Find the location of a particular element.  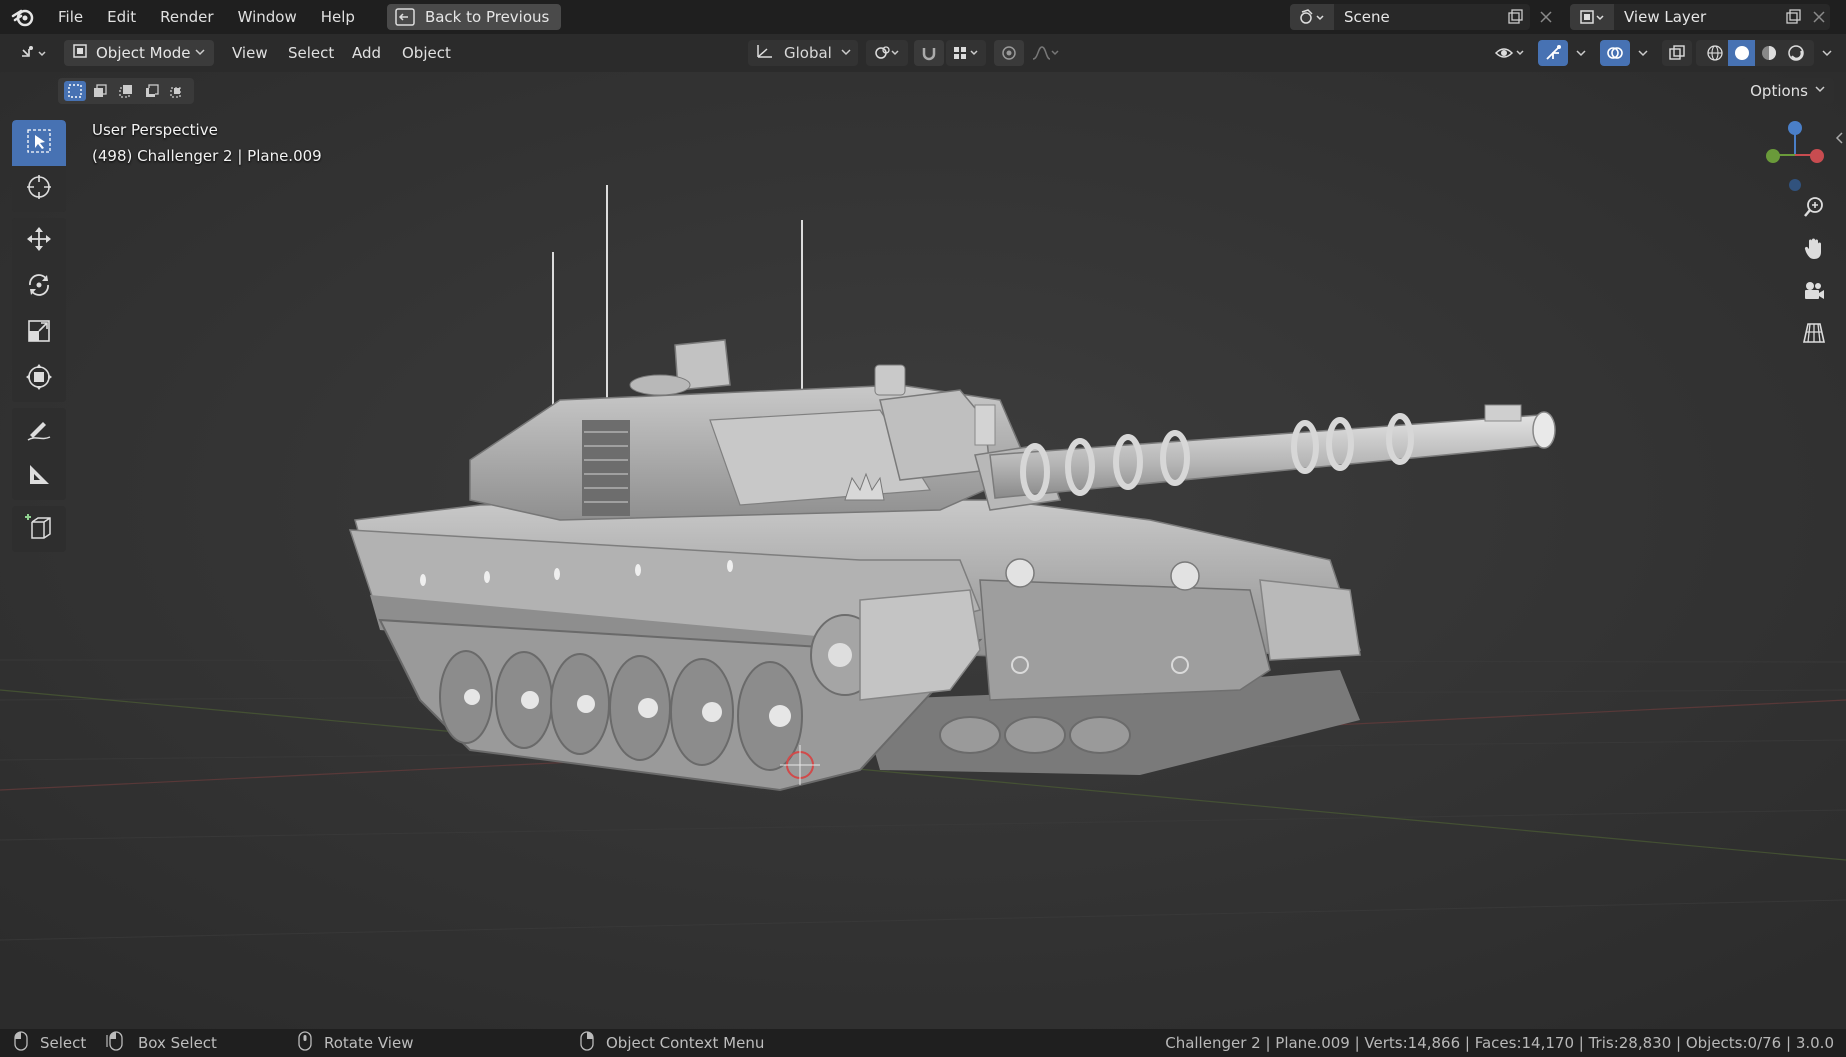

new-scene-icon is located at coordinates (1515, 17).